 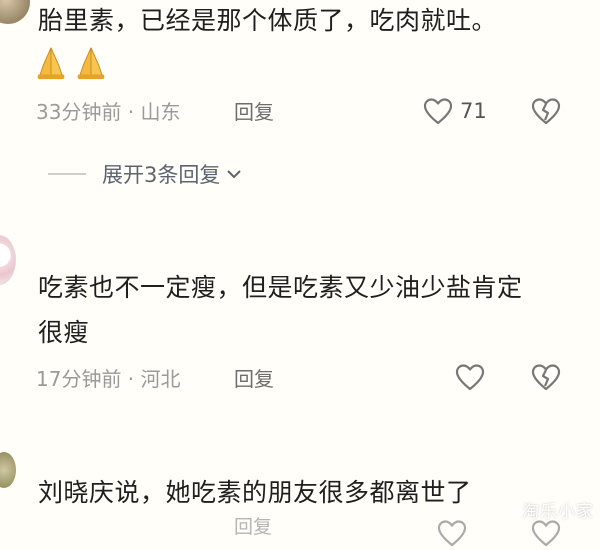 I want to click on emoji-row, so click(x=71, y=63).